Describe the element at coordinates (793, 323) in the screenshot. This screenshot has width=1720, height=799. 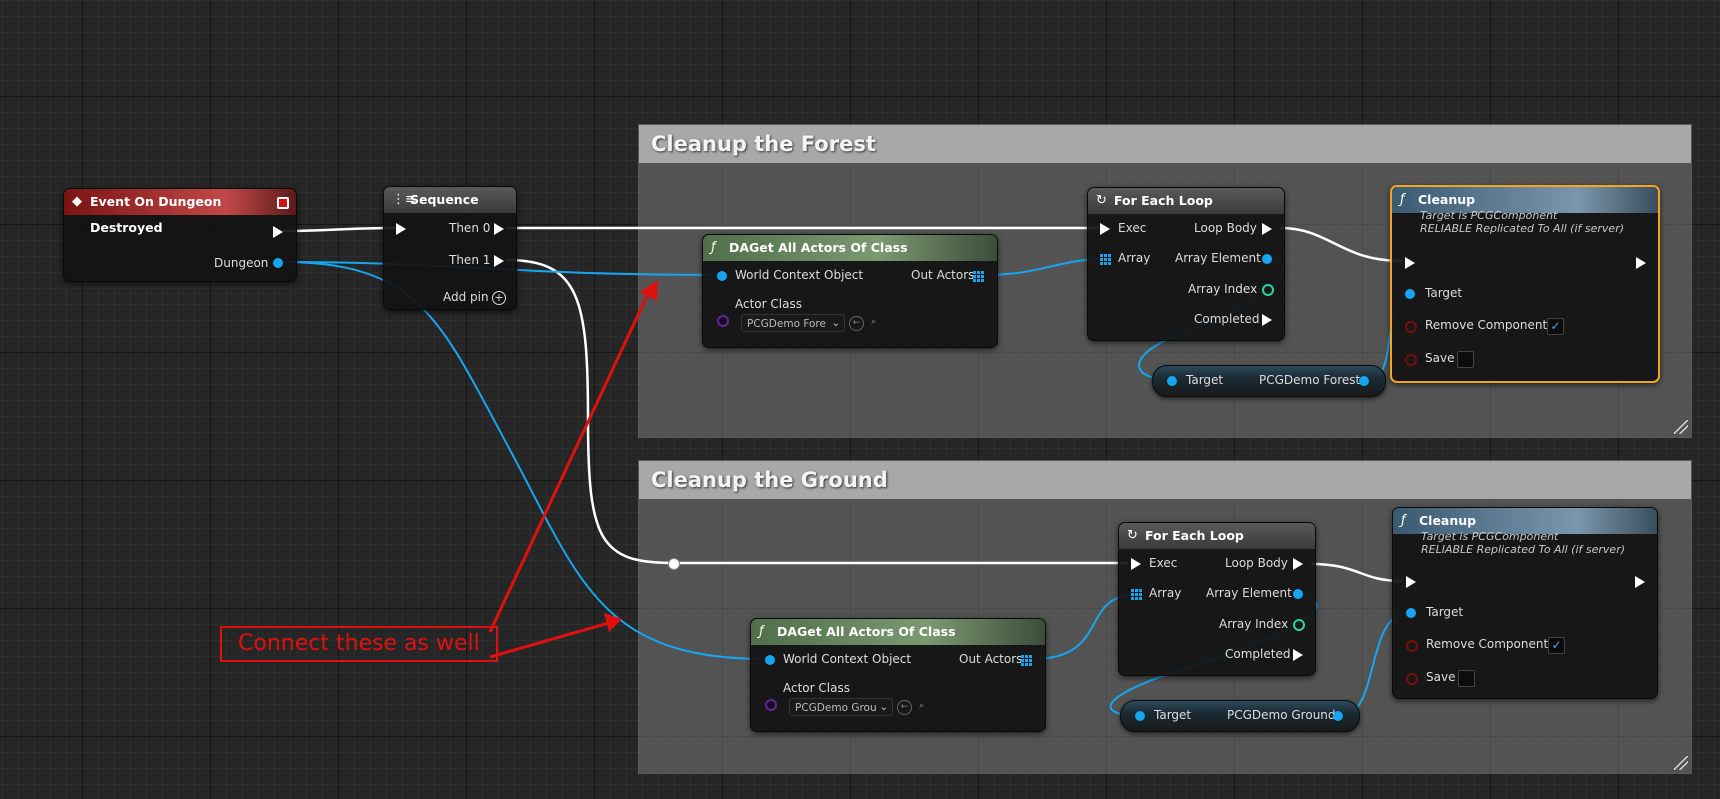
I see `actor-class-dropdown: PCGDemo Fore ⌄` at that location.